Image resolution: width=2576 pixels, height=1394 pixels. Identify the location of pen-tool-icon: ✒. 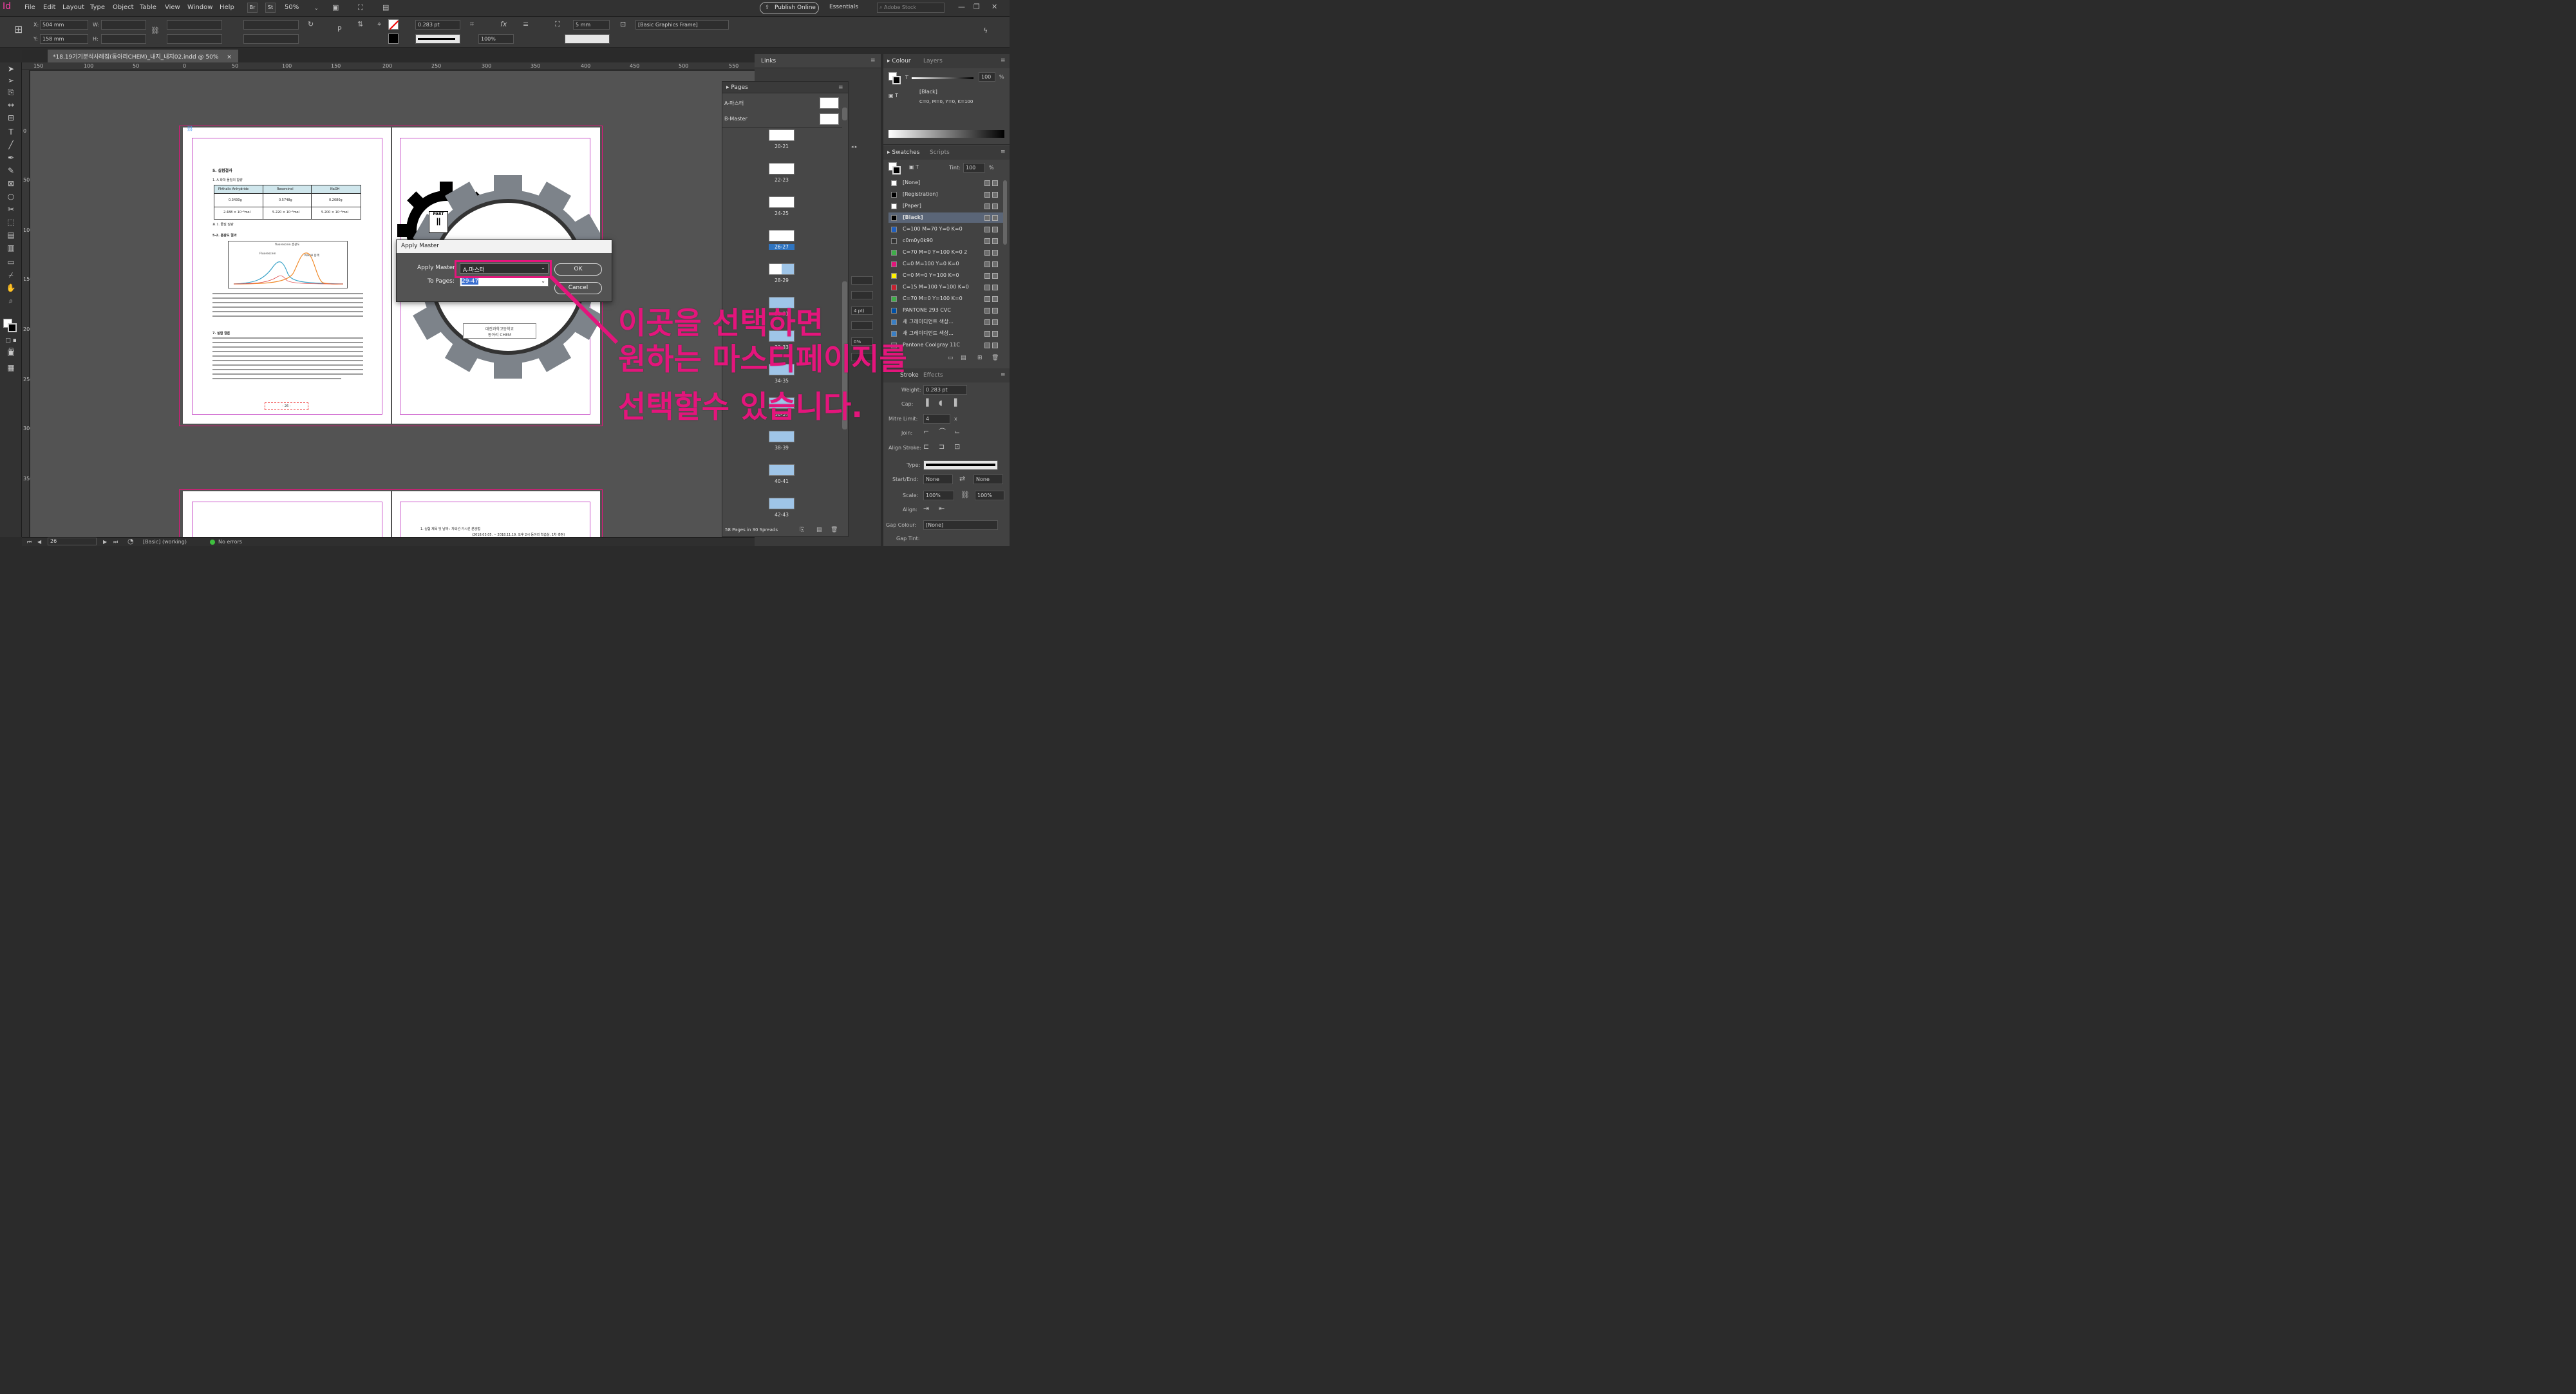
(11, 158).